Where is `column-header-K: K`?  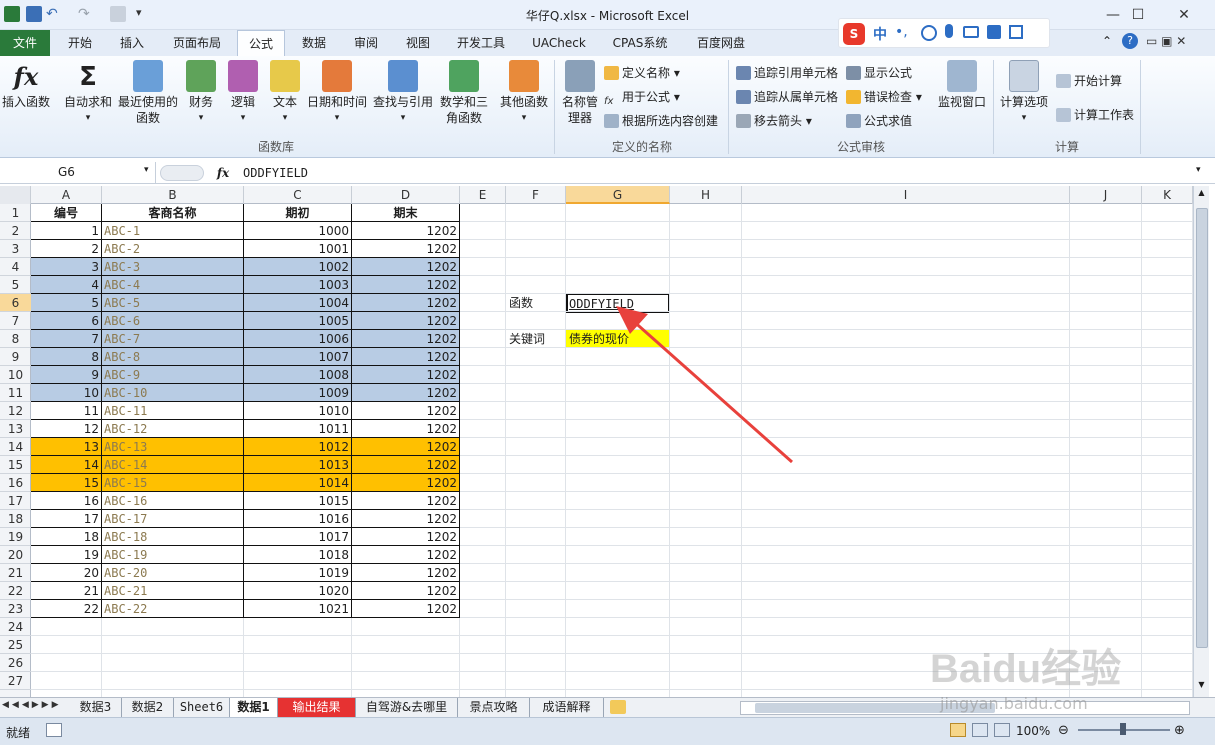
column-header-K: K is located at coordinates (1167, 195).